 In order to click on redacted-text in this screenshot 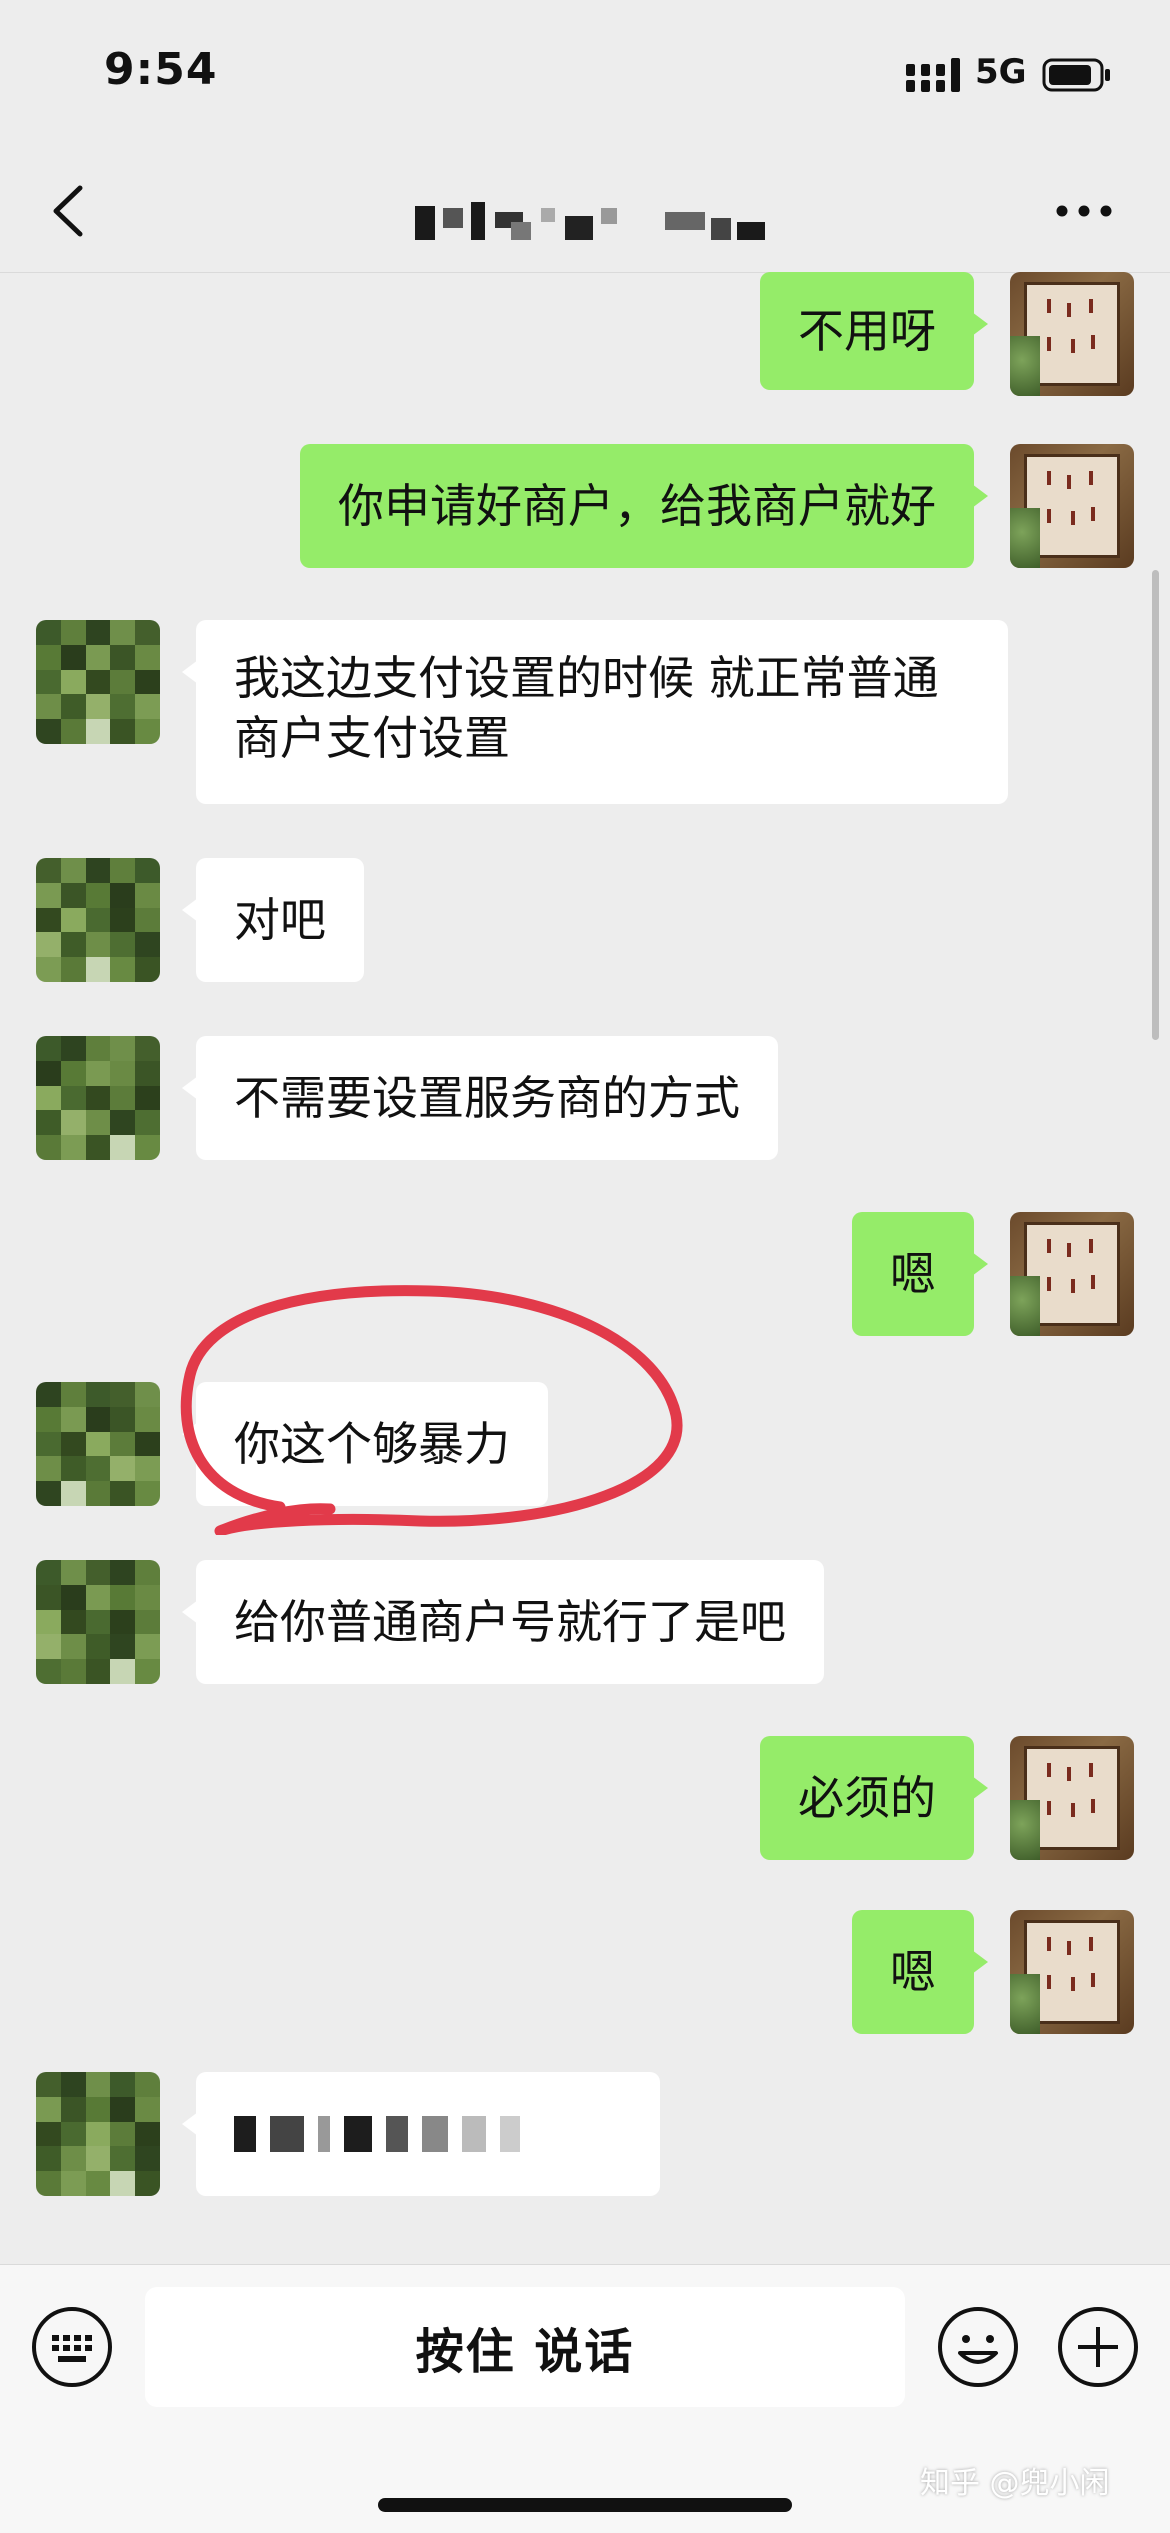, I will do `click(377, 2134)`.